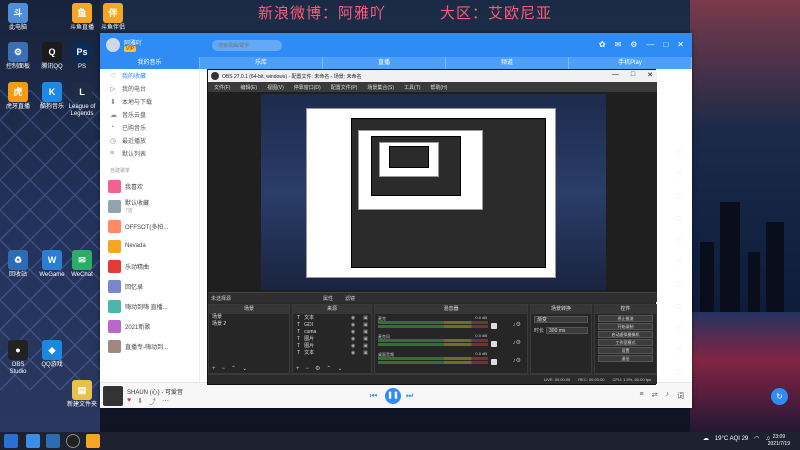 This screenshot has width=800, height=450. Describe the element at coordinates (52, 354) in the screenshot. I see `desktop-icon: ◆ QQ游戏` at that location.